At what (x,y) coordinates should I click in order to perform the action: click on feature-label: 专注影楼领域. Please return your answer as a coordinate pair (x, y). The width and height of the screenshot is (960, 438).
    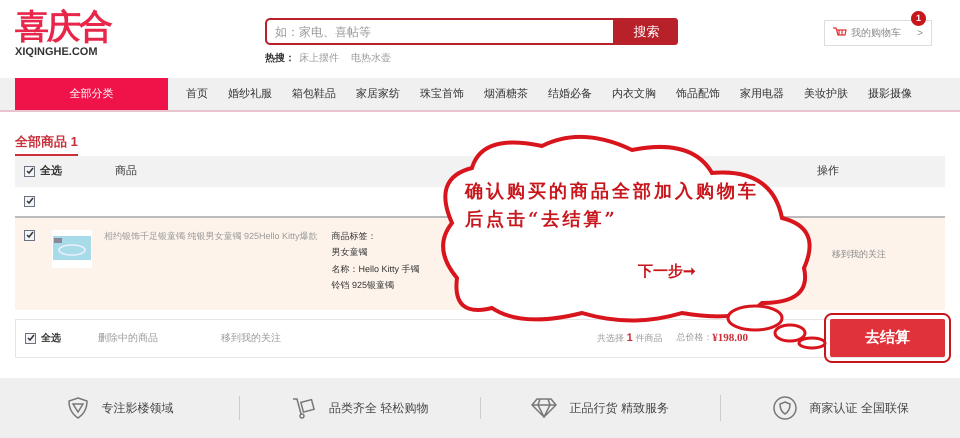
    Looking at the image, I should click on (138, 408).